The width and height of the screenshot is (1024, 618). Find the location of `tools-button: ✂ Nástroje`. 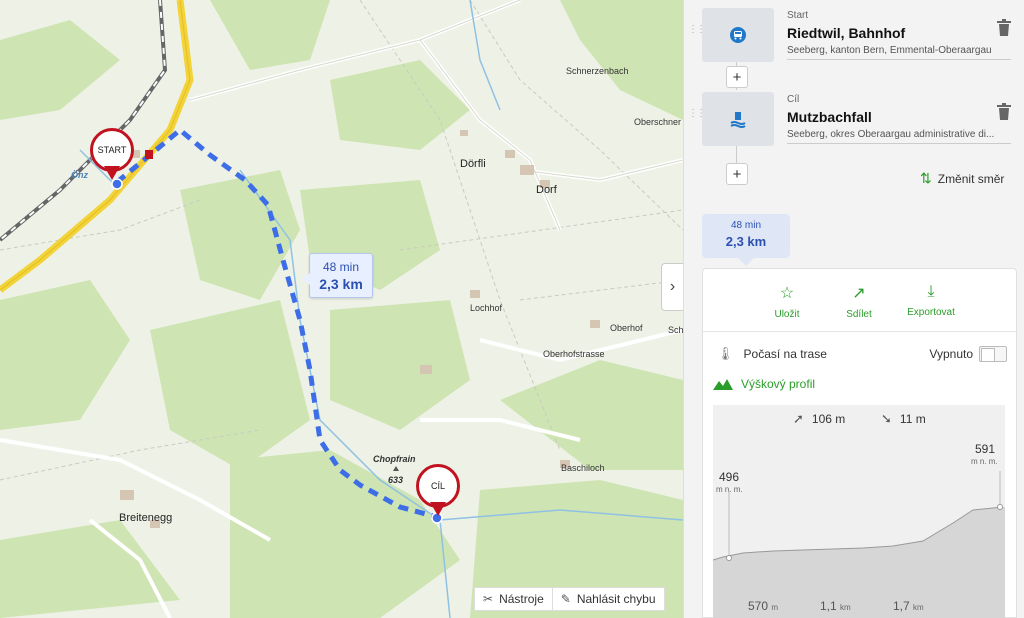

tools-button: ✂ Nástroje is located at coordinates (513, 599).